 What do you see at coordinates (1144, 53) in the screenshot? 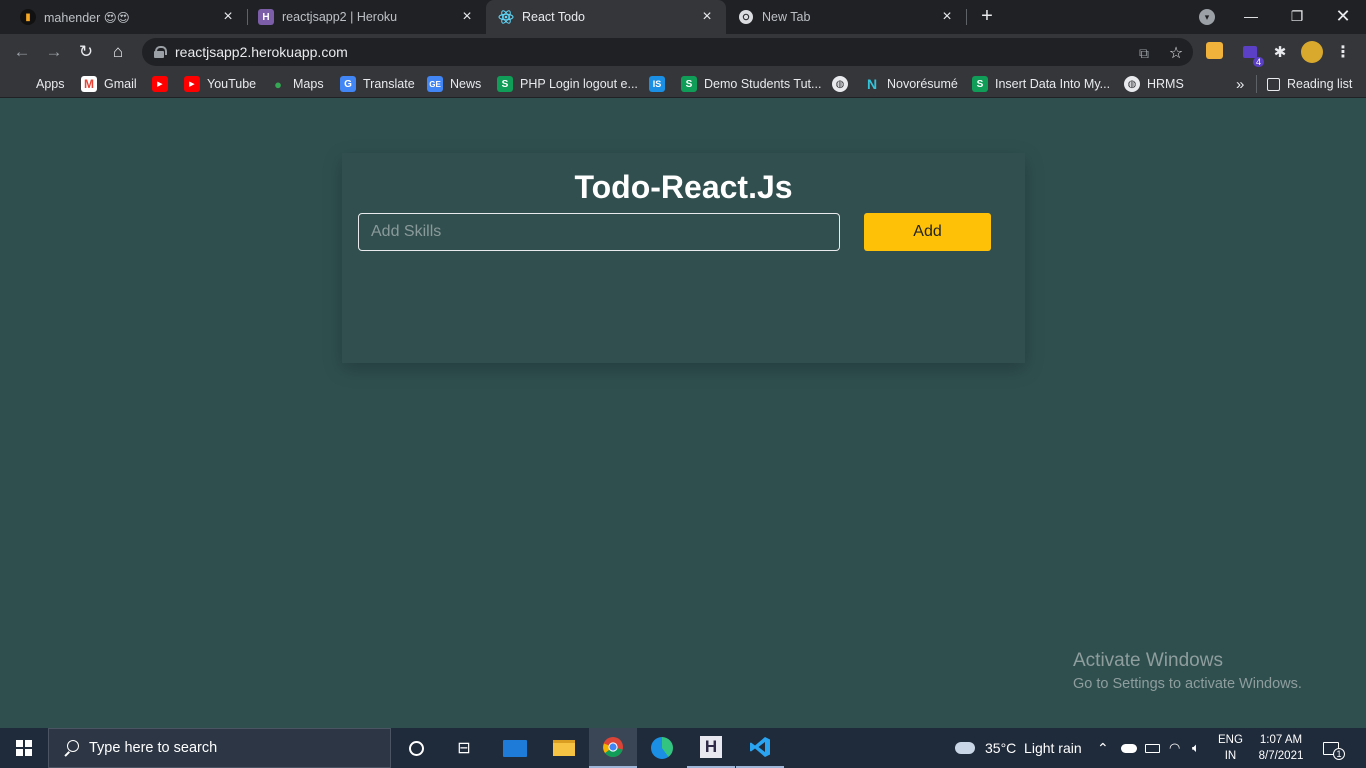
I see `translate-page-icon: ⧉` at bounding box center [1144, 53].